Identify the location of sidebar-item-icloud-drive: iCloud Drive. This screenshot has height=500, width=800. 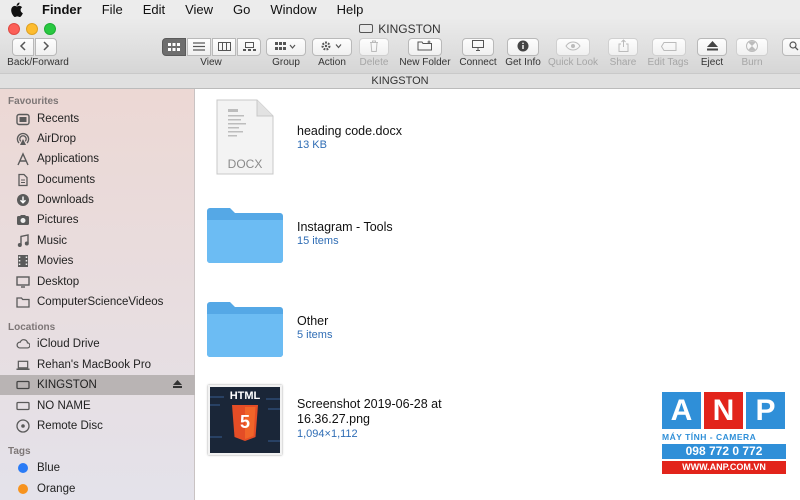
(97, 344).